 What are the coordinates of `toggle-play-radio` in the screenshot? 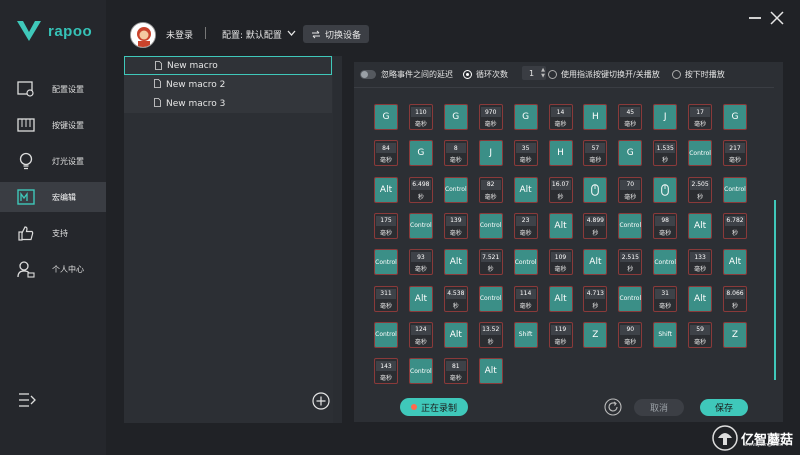 It's located at (552, 74).